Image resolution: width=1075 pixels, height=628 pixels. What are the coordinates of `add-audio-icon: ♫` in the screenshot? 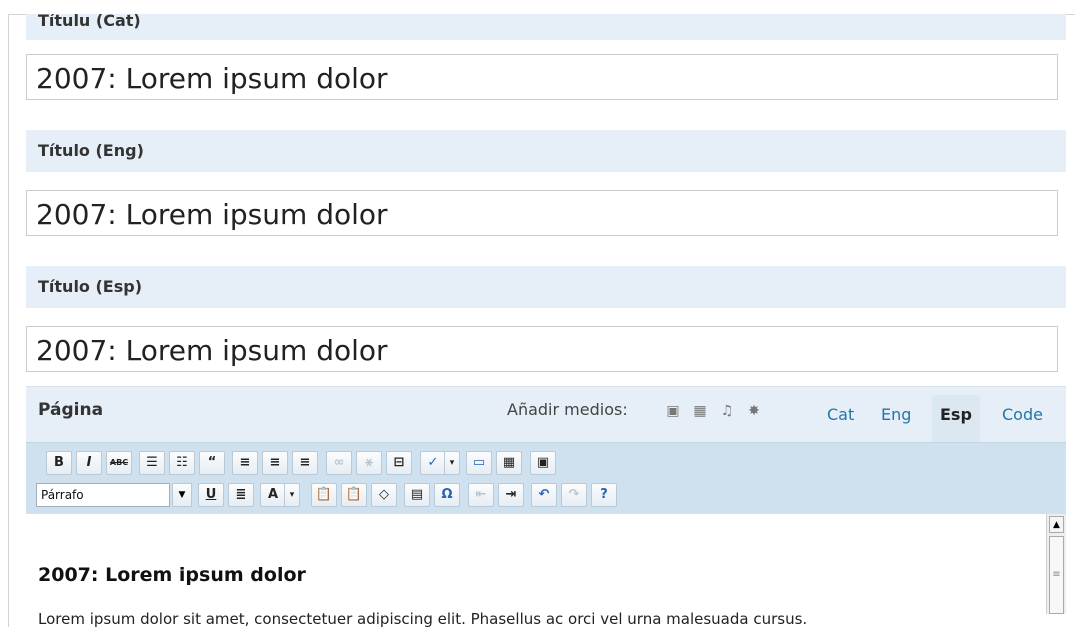 It's located at (727, 411).